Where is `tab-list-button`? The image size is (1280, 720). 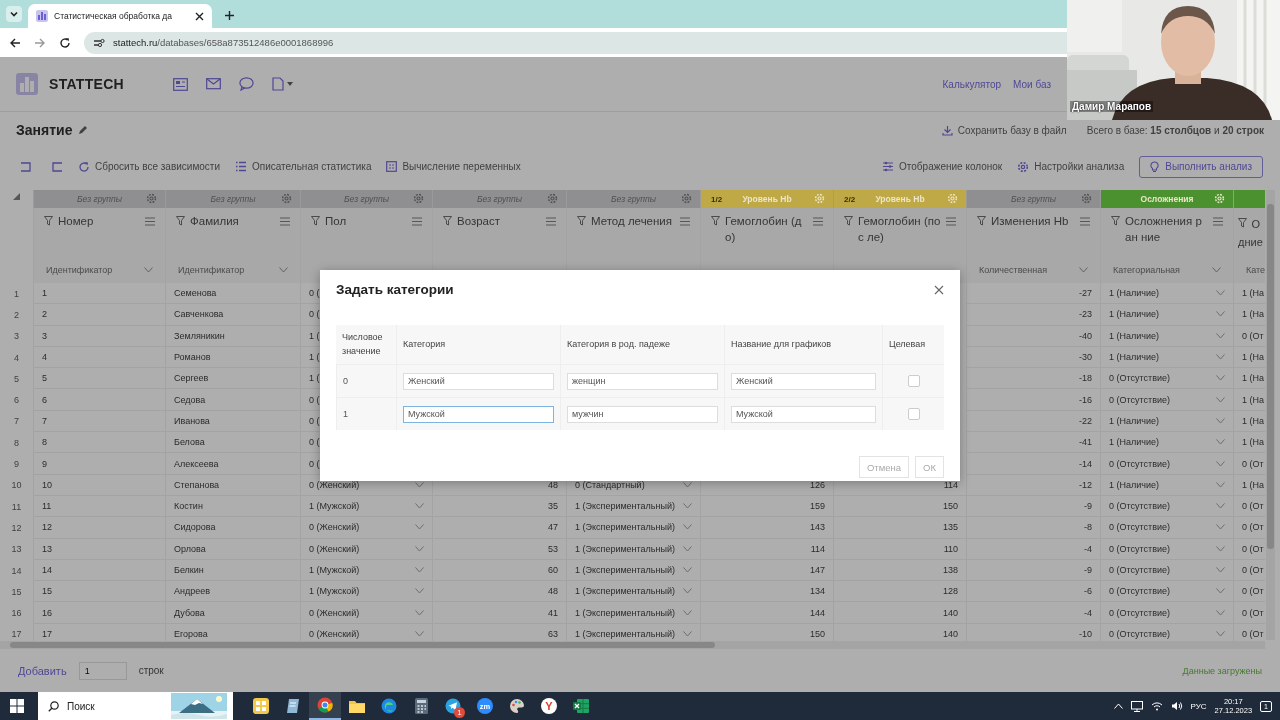 tab-list-button is located at coordinates (14, 14).